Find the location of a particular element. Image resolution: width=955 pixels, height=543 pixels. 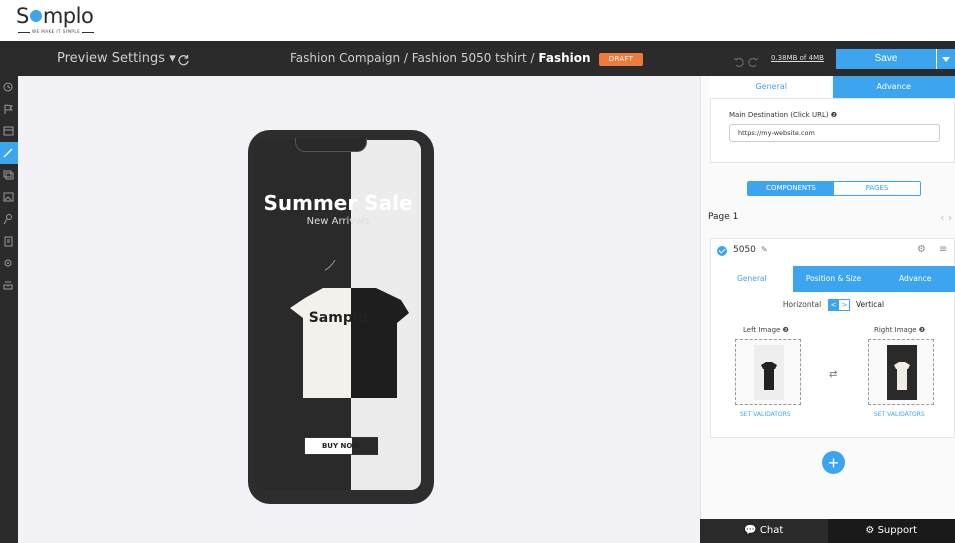

page-nav-chevron-icons: ‹ › is located at coordinates (946, 217).